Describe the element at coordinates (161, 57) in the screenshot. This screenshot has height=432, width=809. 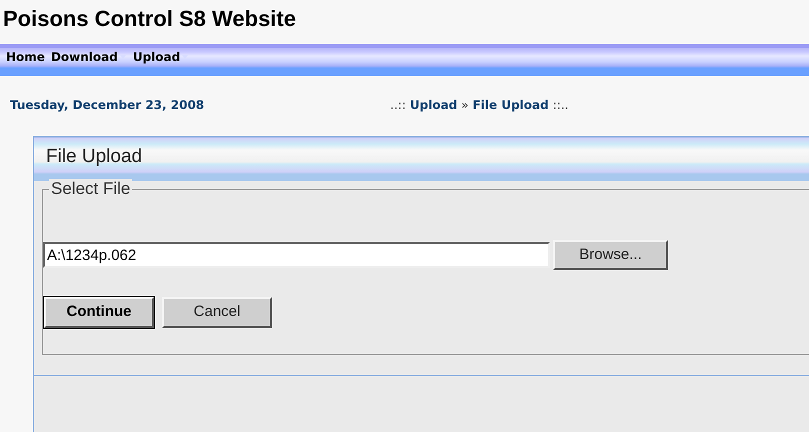
I see `menu-item: Upload` at that location.